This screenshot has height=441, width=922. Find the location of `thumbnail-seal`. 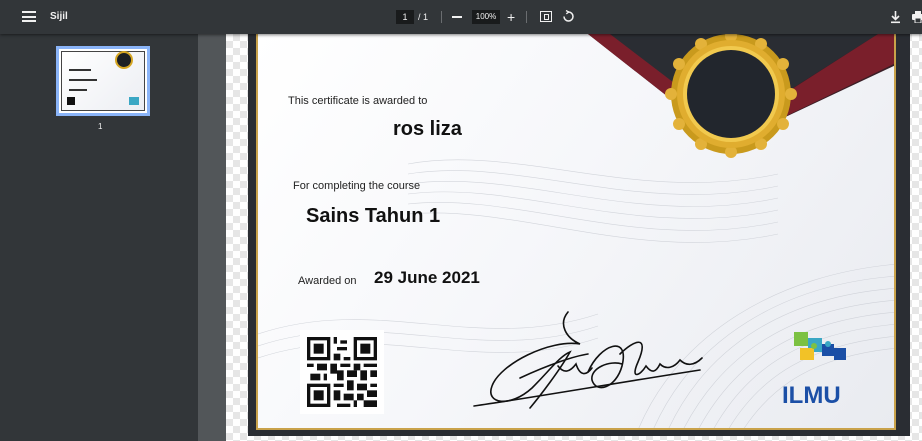

thumbnail-seal is located at coordinates (124, 60).